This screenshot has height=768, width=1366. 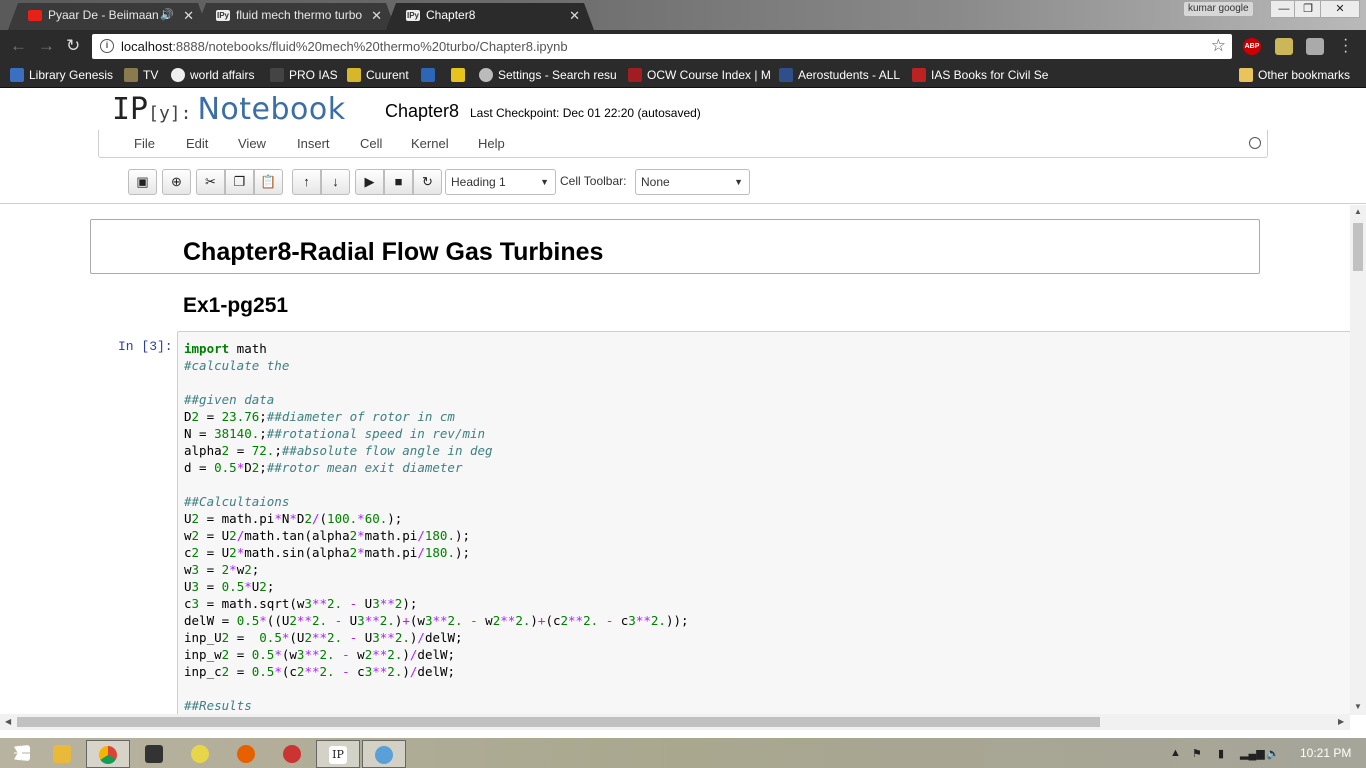 I want to click on menu-insert: Insert, so click(x=313, y=143).